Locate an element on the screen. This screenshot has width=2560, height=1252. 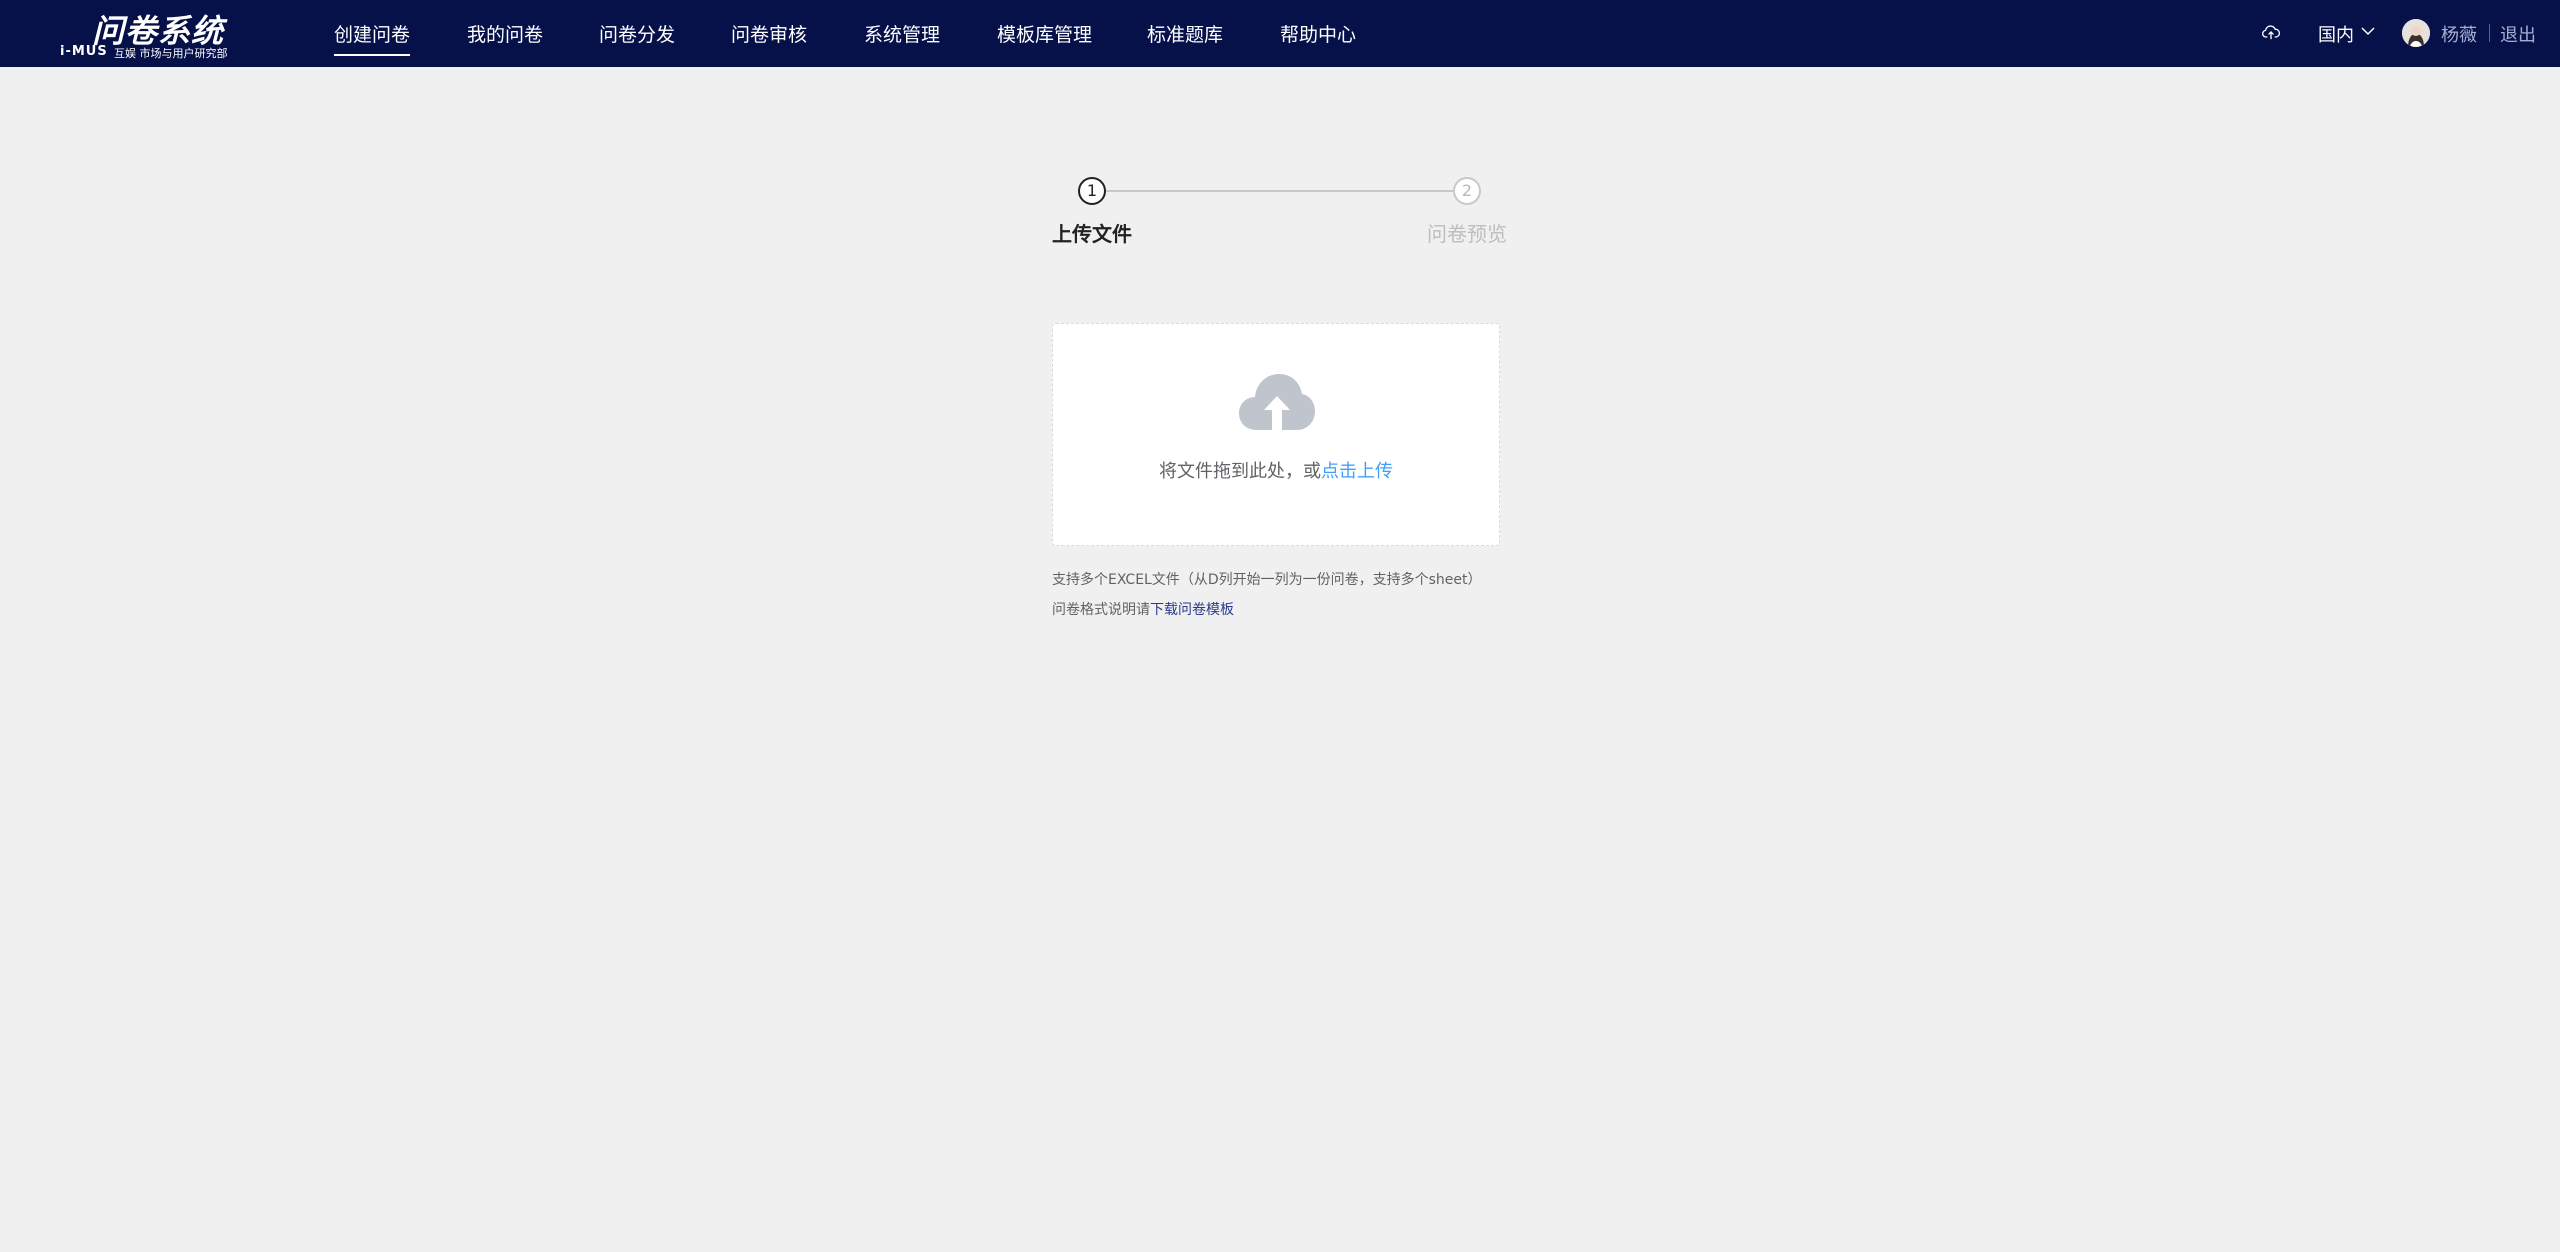
nav-item-survey-distribution: 问卷分发 is located at coordinates (637, 33).